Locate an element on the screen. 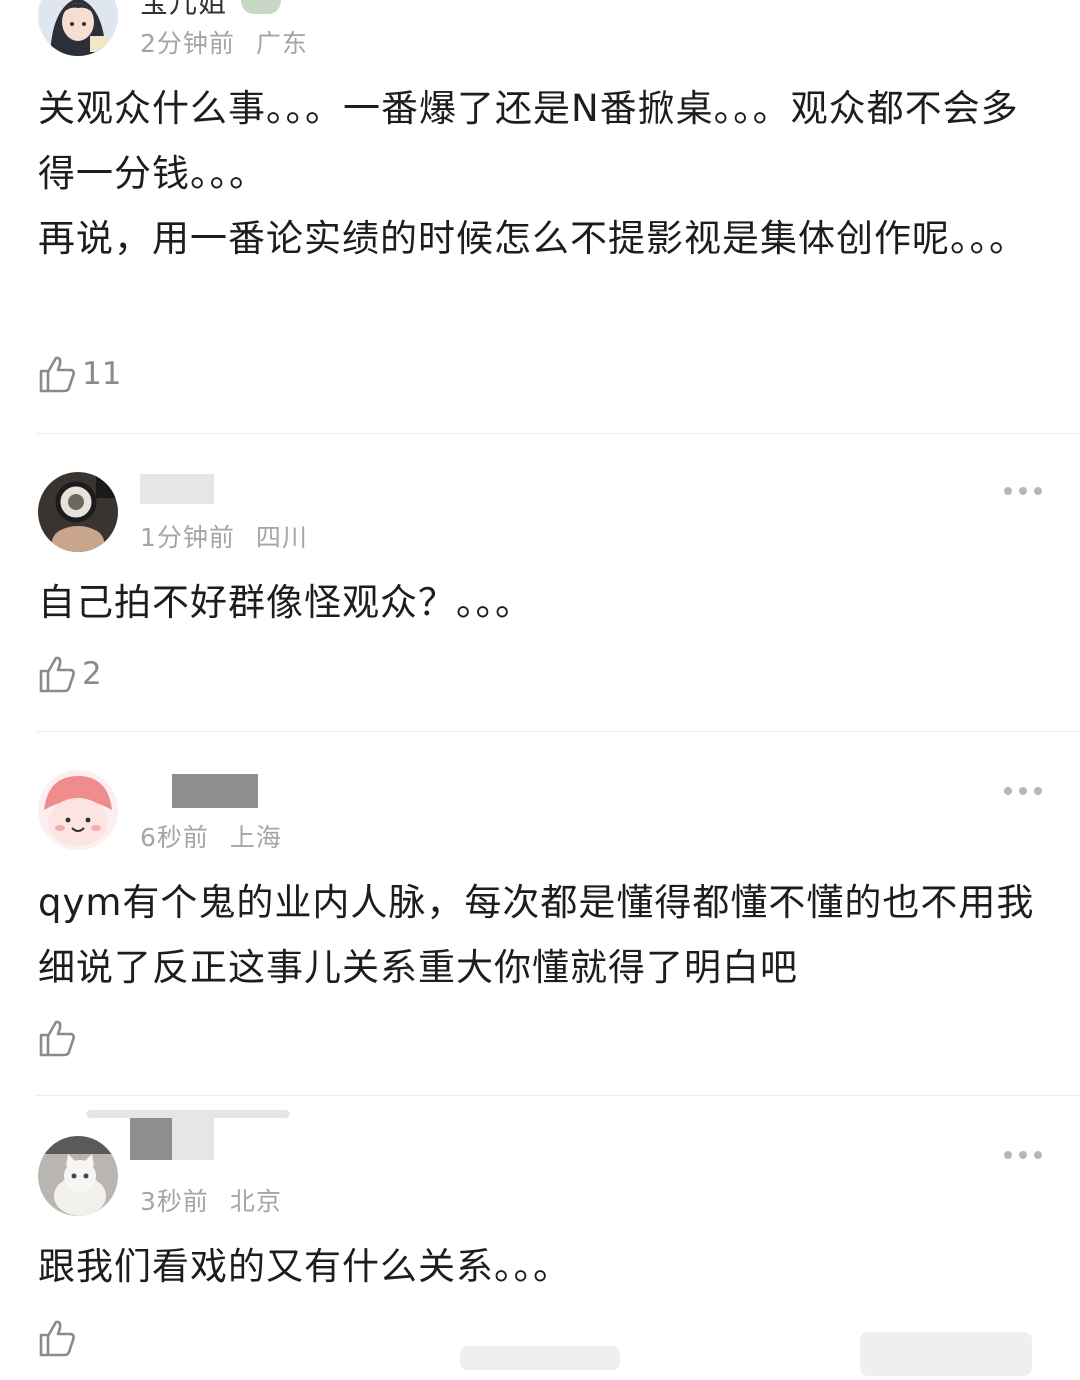 The image size is (1080, 1380). username: 宝儿姐 is located at coordinates (183, 10).